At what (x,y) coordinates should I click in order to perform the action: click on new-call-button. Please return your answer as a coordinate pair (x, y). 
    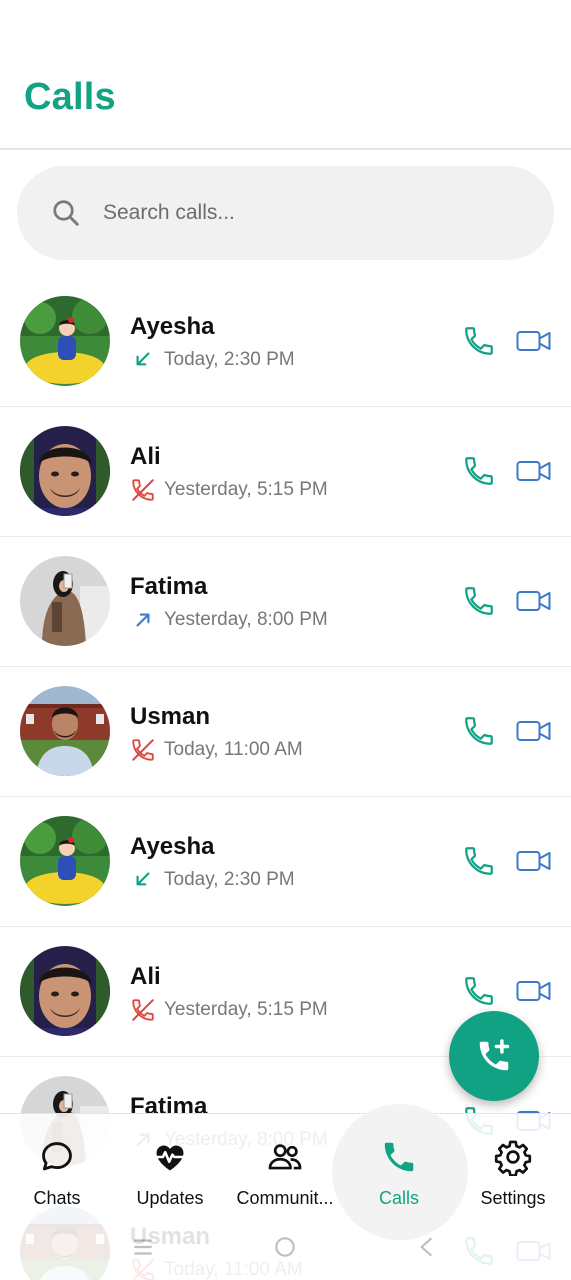
    Looking at the image, I should click on (494, 1056).